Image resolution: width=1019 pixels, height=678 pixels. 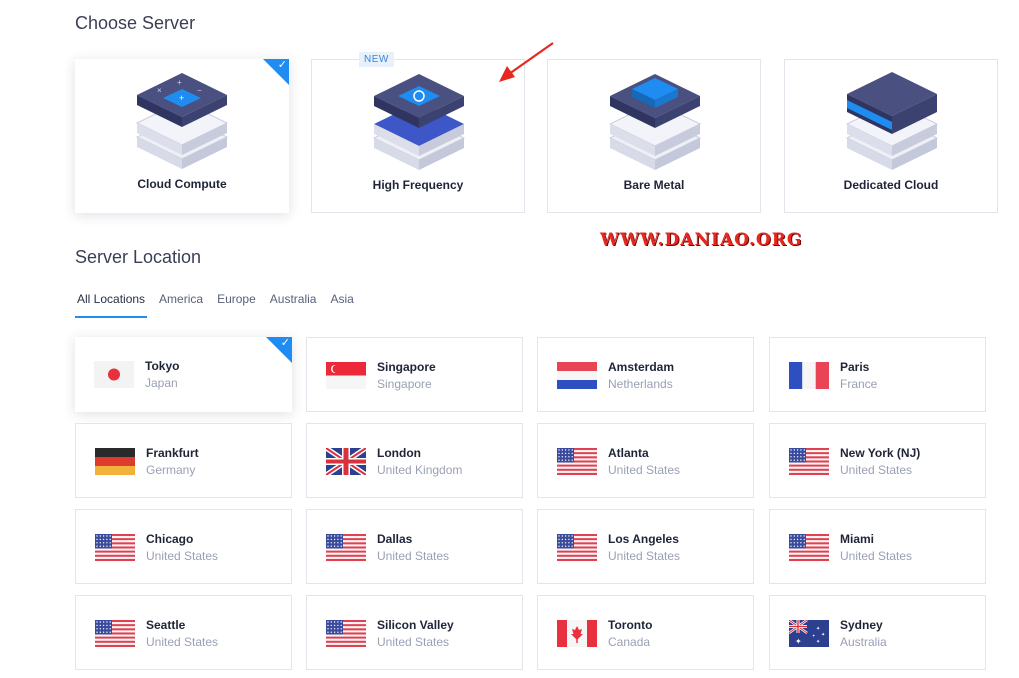 I want to click on location-card-singapore: Singapore Singapore, so click(x=414, y=374).